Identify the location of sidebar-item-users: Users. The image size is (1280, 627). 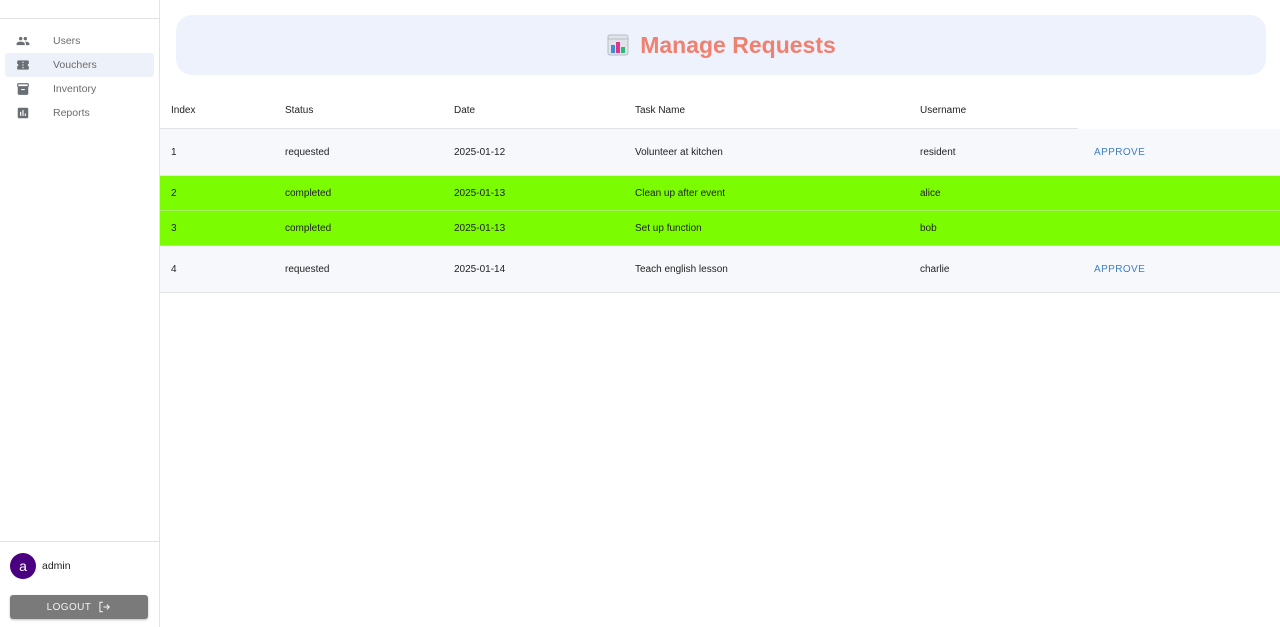
(79, 41).